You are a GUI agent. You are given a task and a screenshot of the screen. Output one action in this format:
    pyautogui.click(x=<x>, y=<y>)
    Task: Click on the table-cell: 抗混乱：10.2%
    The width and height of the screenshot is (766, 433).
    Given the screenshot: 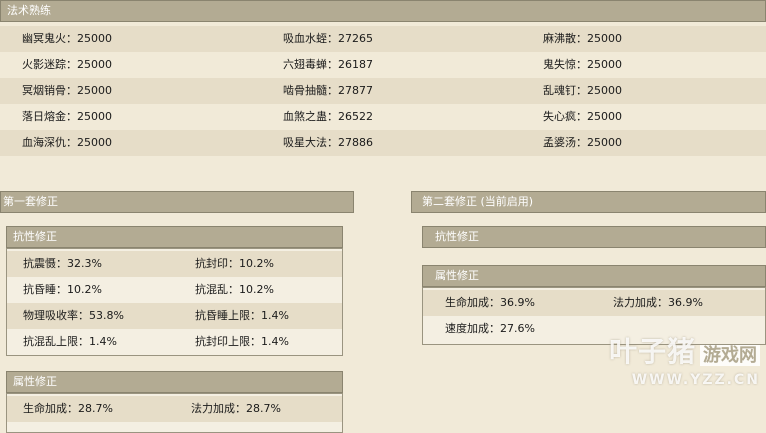 What is the action you would take?
    pyautogui.click(x=234, y=289)
    